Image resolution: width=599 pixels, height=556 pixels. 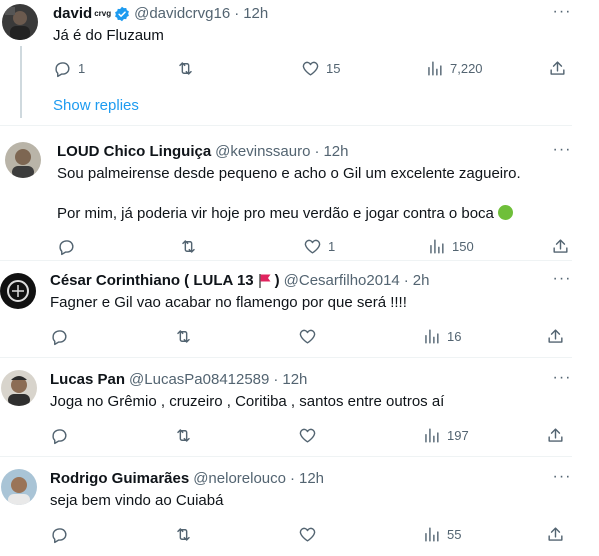 What do you see at coordinates (505, 212) in the screenshot?
I see `green-circle-emoji` at bounding box center [505, 212].